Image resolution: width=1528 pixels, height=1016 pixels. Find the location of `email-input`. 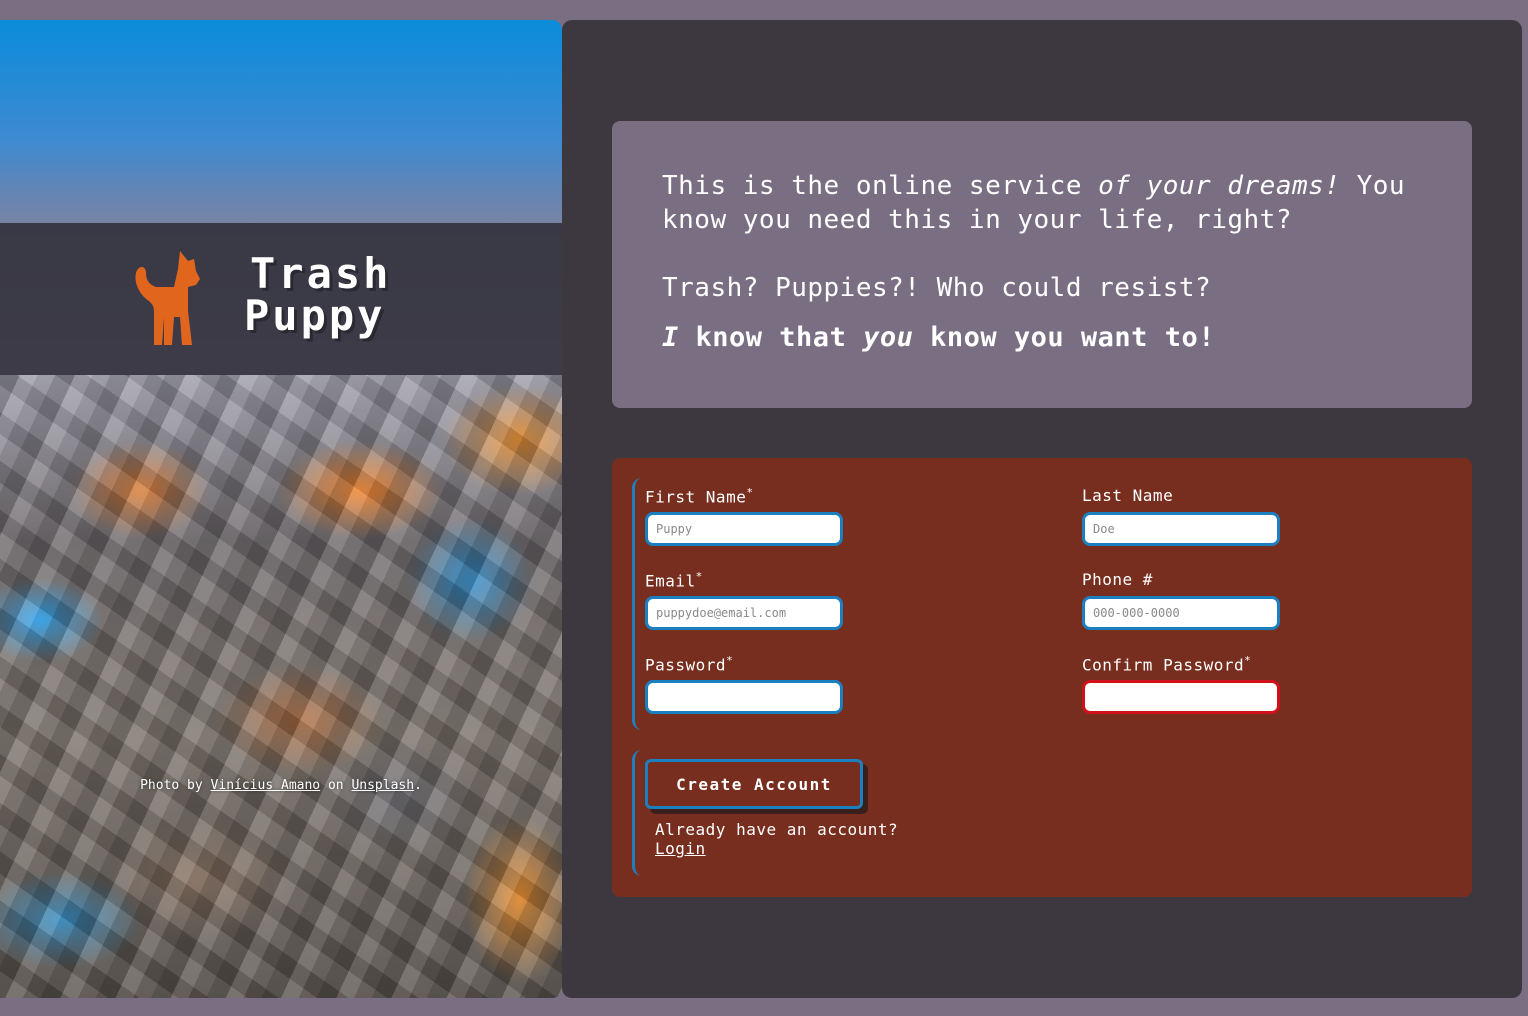

email-input is located at coordinates (744, 613).